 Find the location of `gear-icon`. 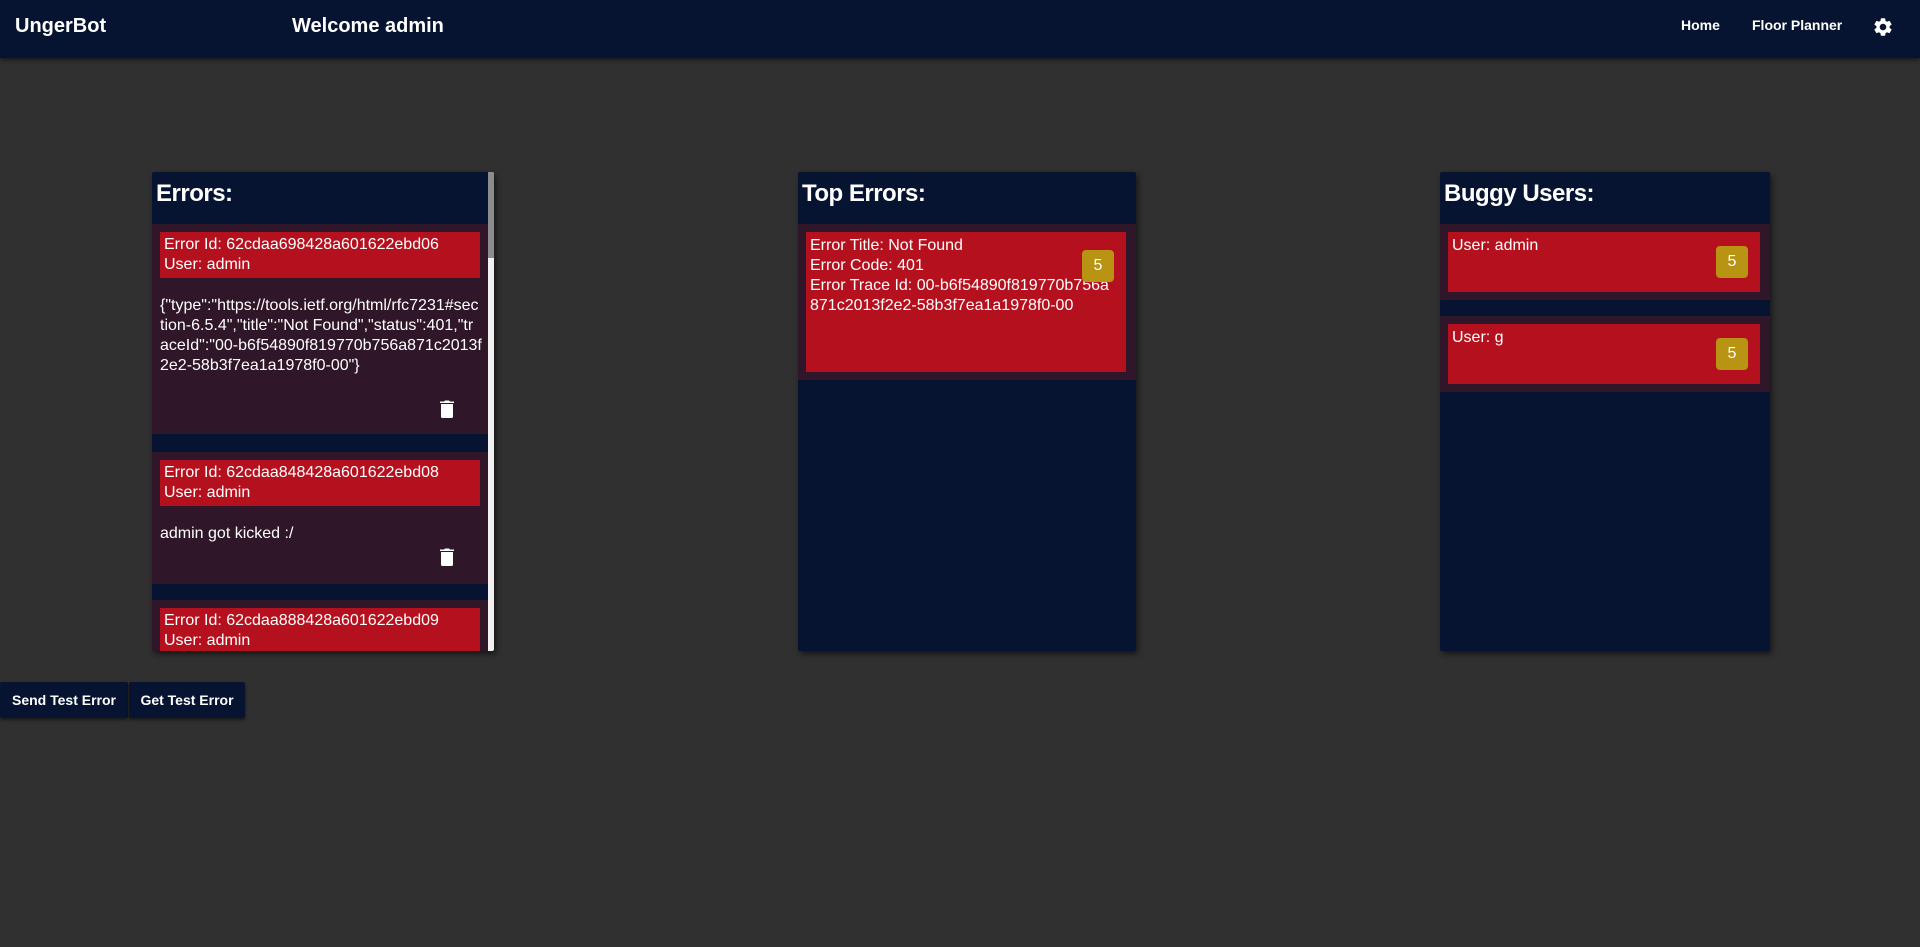

gear-icon is located at coordinates (1883, 27).